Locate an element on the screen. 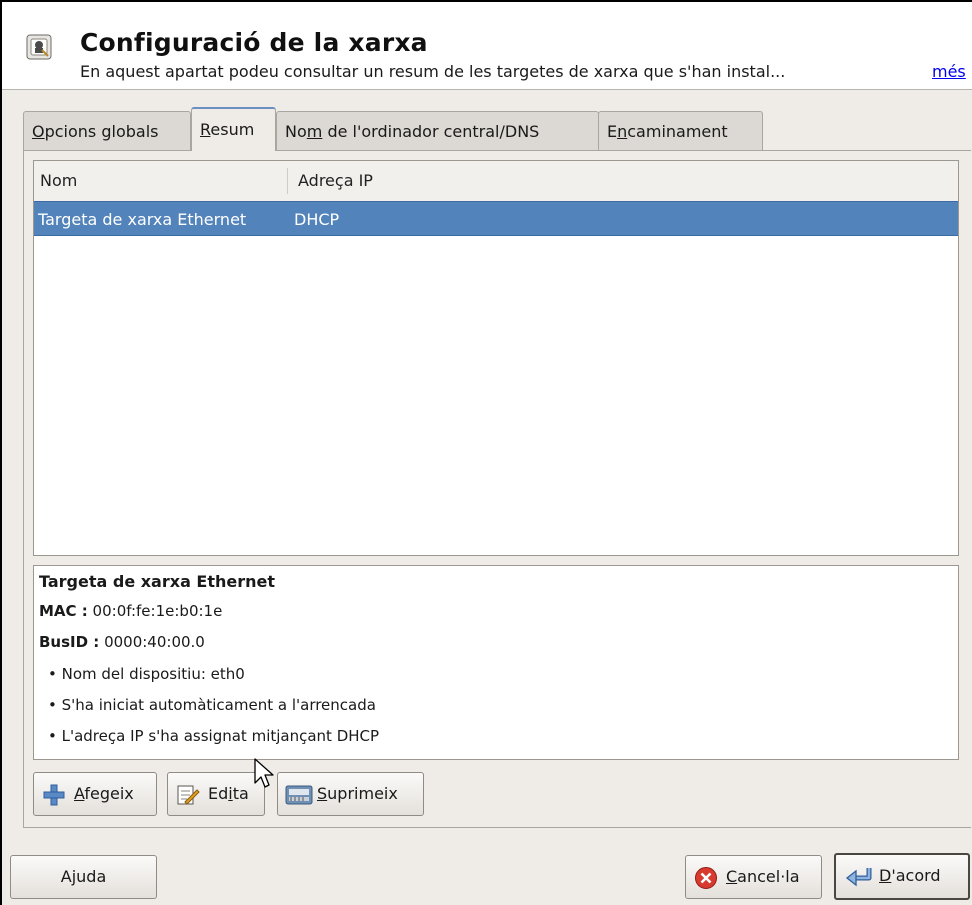 Image resolution: width=972 pixels, height=905 pixels. ok-enter-arrow-icon is located at coordinates (858, 877).